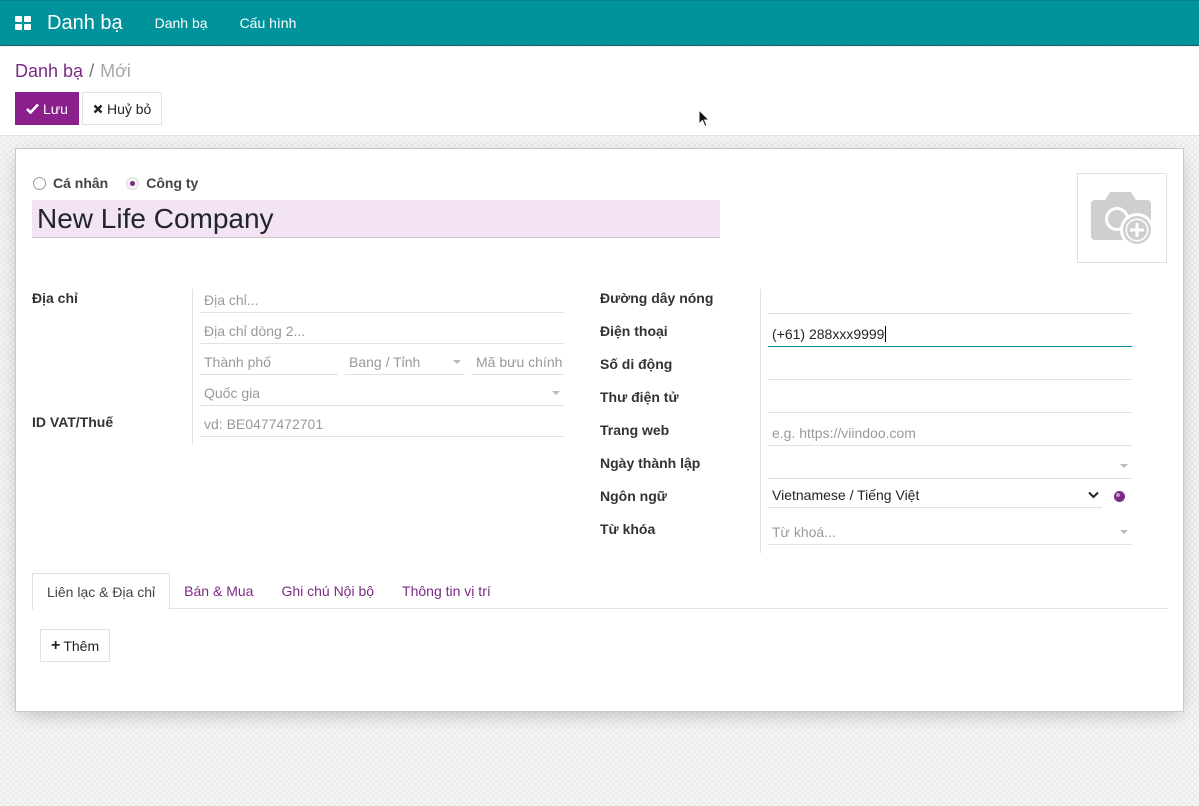 The height and width of the screenshot is (806, 1199). Describe the element at coordinates (55, 298) in the screenshot. I see `address-label: Địa chỉ` at that location.